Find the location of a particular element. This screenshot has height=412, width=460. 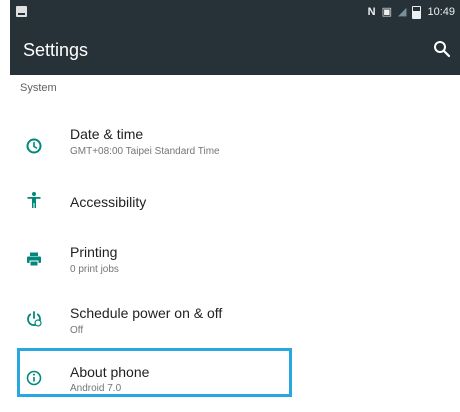

vibrate-icon: ▣ is located at coordinates (386, 11).